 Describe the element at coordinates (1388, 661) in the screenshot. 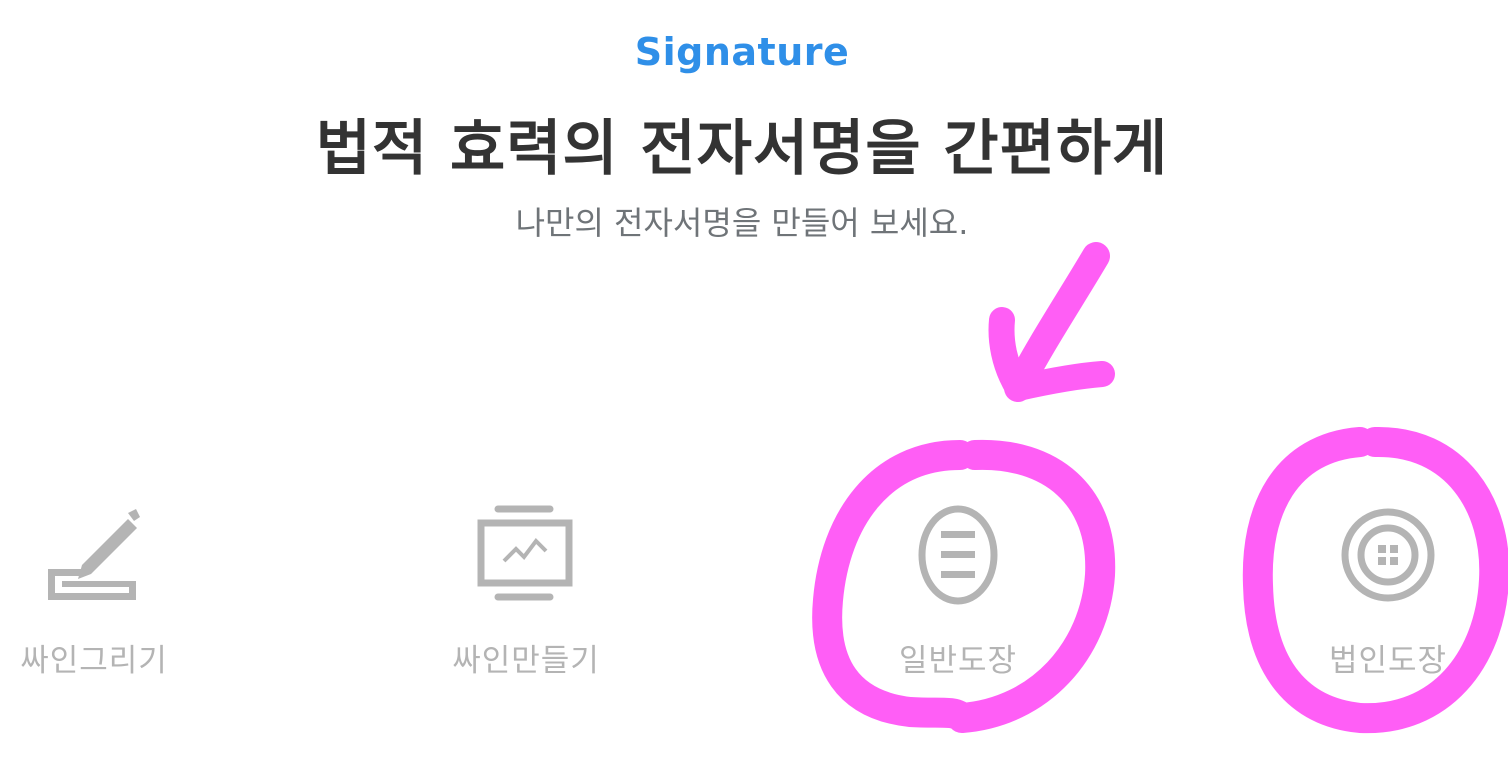

I see `option-label: 법인도장` at that location.